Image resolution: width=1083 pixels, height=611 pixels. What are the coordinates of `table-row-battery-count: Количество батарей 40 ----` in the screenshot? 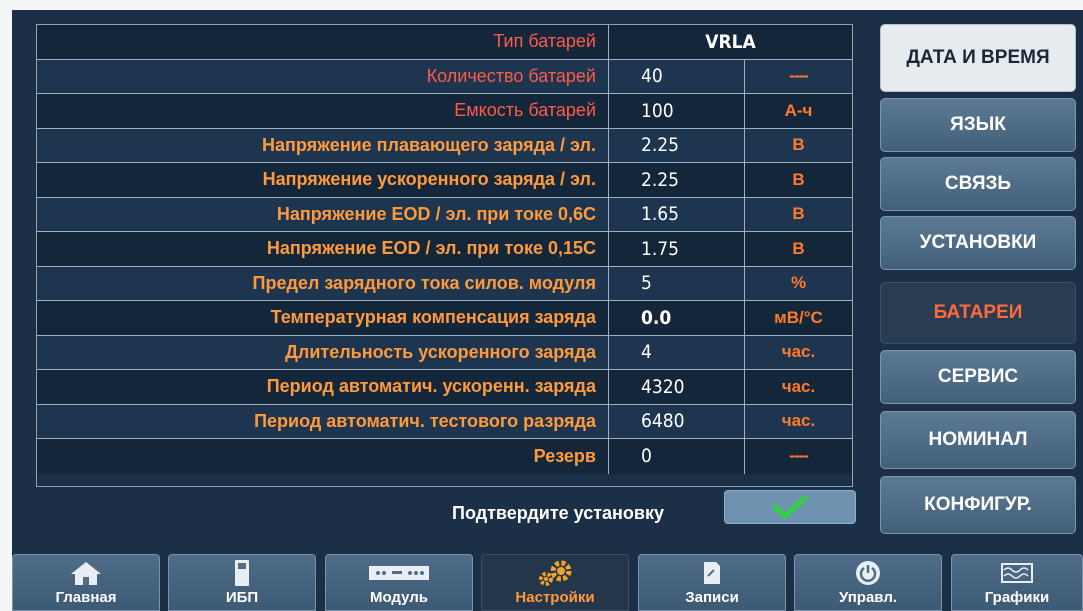 It's located at (444, 76).